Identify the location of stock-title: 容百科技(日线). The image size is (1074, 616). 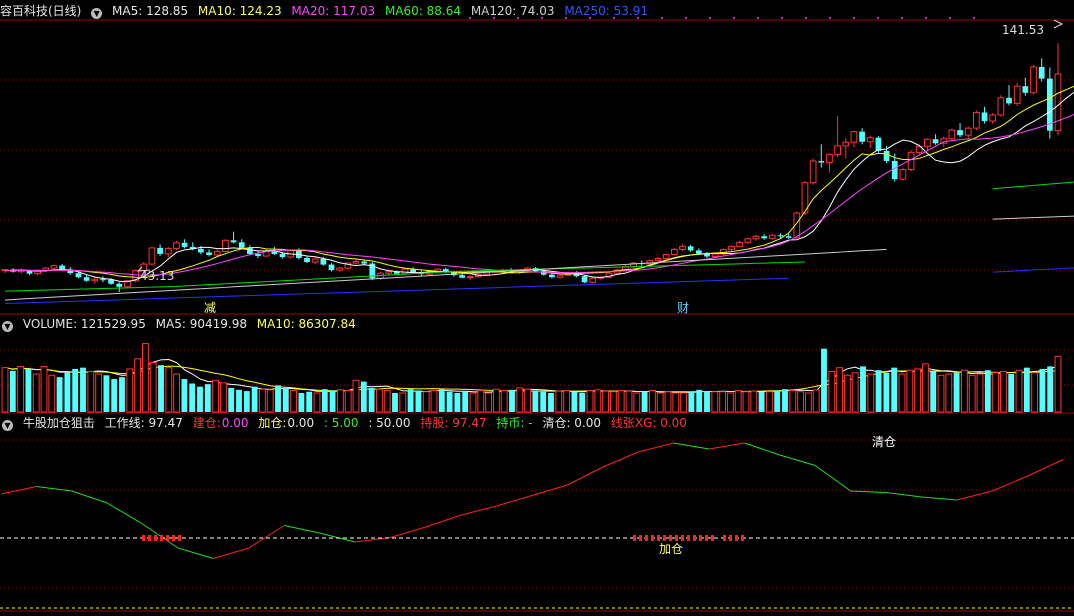
(40, 11).